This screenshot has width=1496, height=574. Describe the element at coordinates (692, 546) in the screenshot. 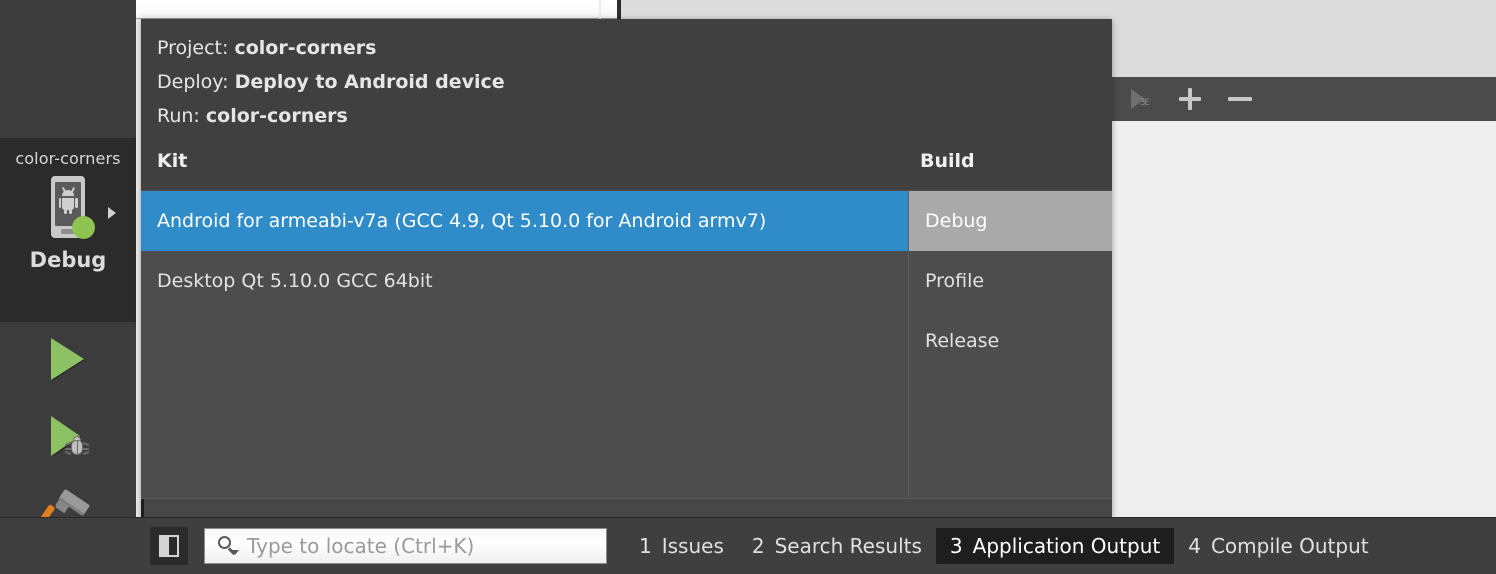

I see `tab-issues-label: Issues` at that location.